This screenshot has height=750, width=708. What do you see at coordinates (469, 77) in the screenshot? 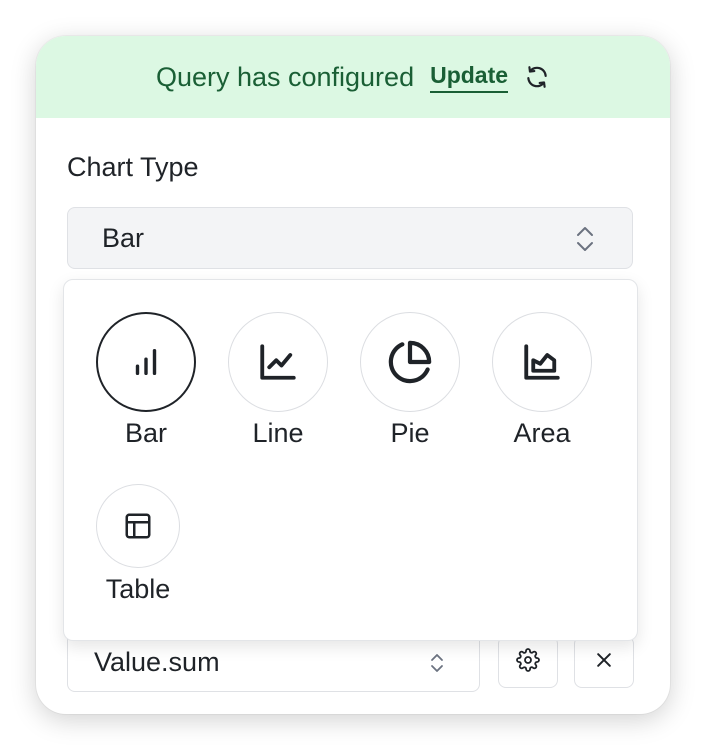
I see `update-button: Update` at bounding box center [469, 77].